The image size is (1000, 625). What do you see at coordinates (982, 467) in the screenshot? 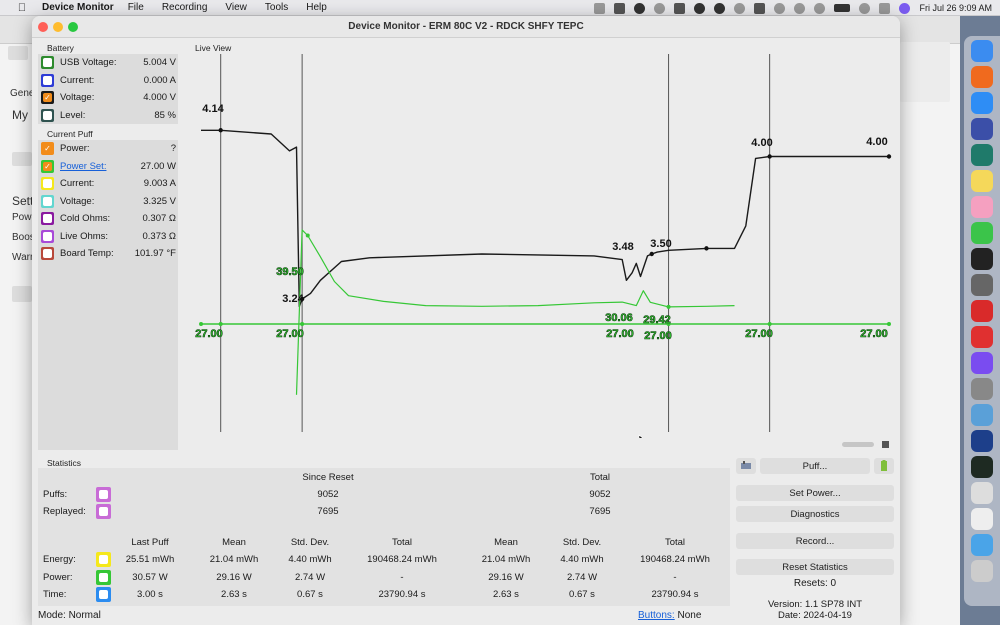
I see `activity-monitor-dock-icon` at bounding box center [982, 467].